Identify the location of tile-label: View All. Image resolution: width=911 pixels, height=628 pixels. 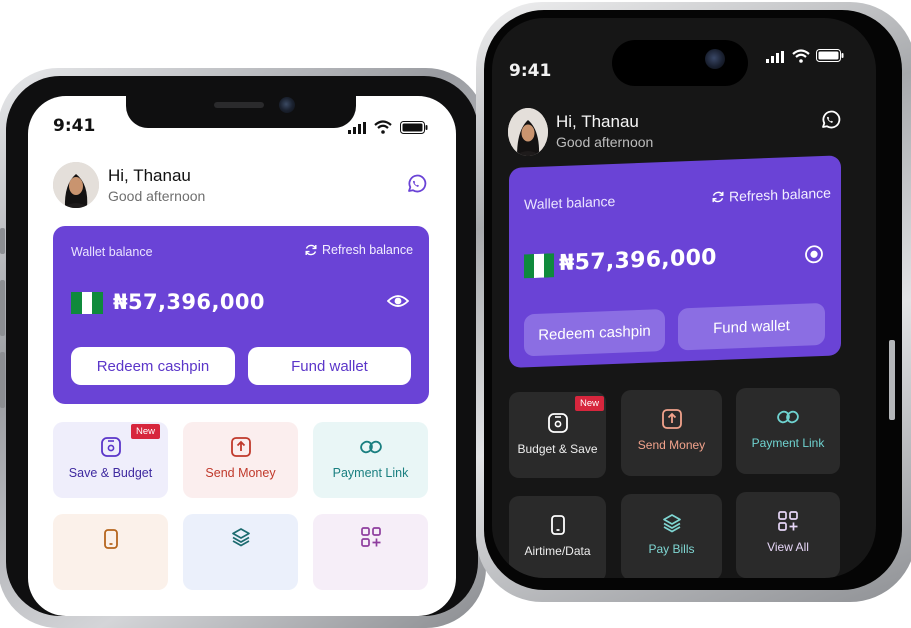
(788, 547).